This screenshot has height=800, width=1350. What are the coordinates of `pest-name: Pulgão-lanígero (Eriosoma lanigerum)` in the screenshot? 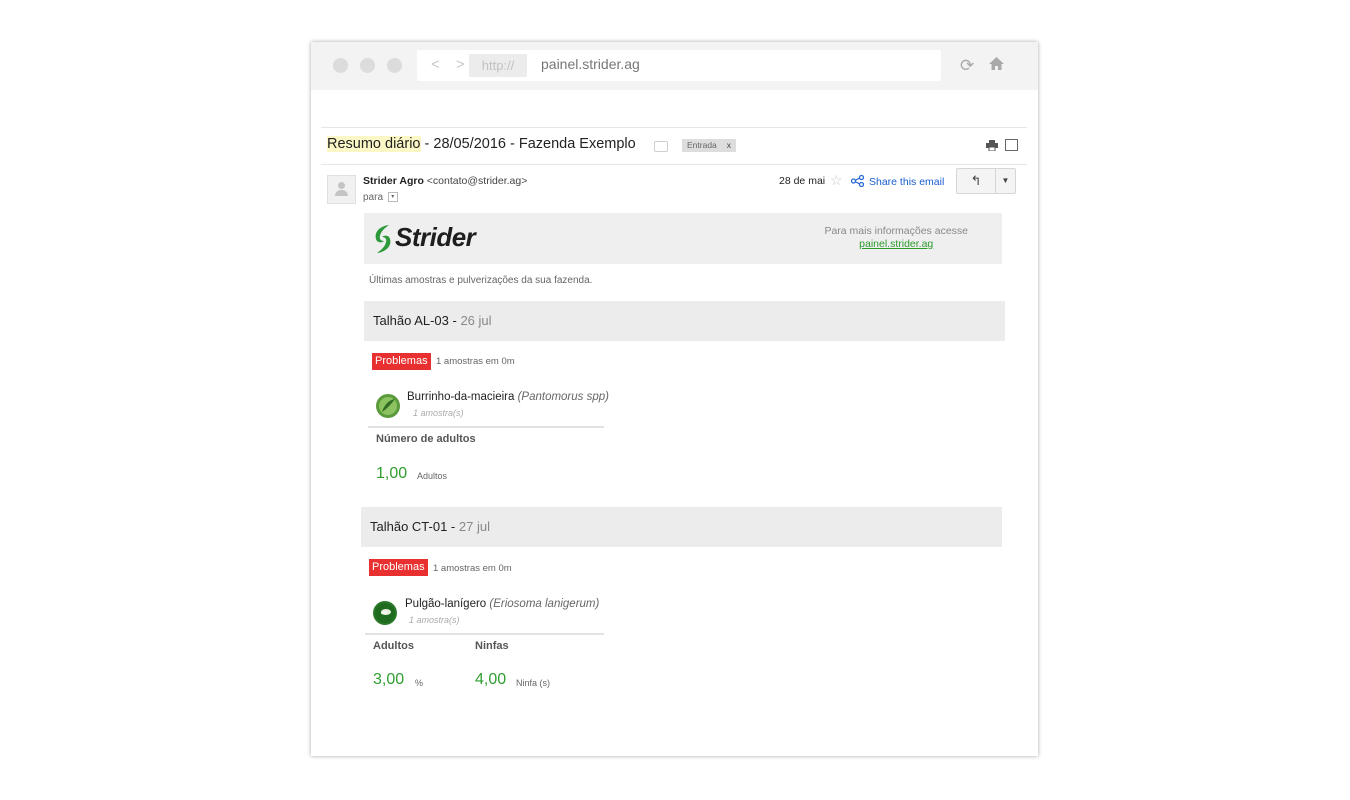 It's located at (502, 604).